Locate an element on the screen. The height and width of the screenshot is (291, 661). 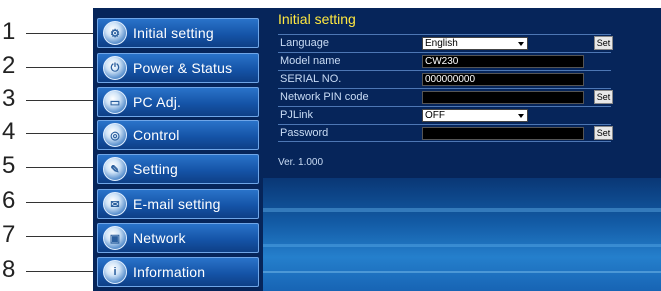
sidebar-item-setting: ✎ Setting is located at coordinates (178, 169).